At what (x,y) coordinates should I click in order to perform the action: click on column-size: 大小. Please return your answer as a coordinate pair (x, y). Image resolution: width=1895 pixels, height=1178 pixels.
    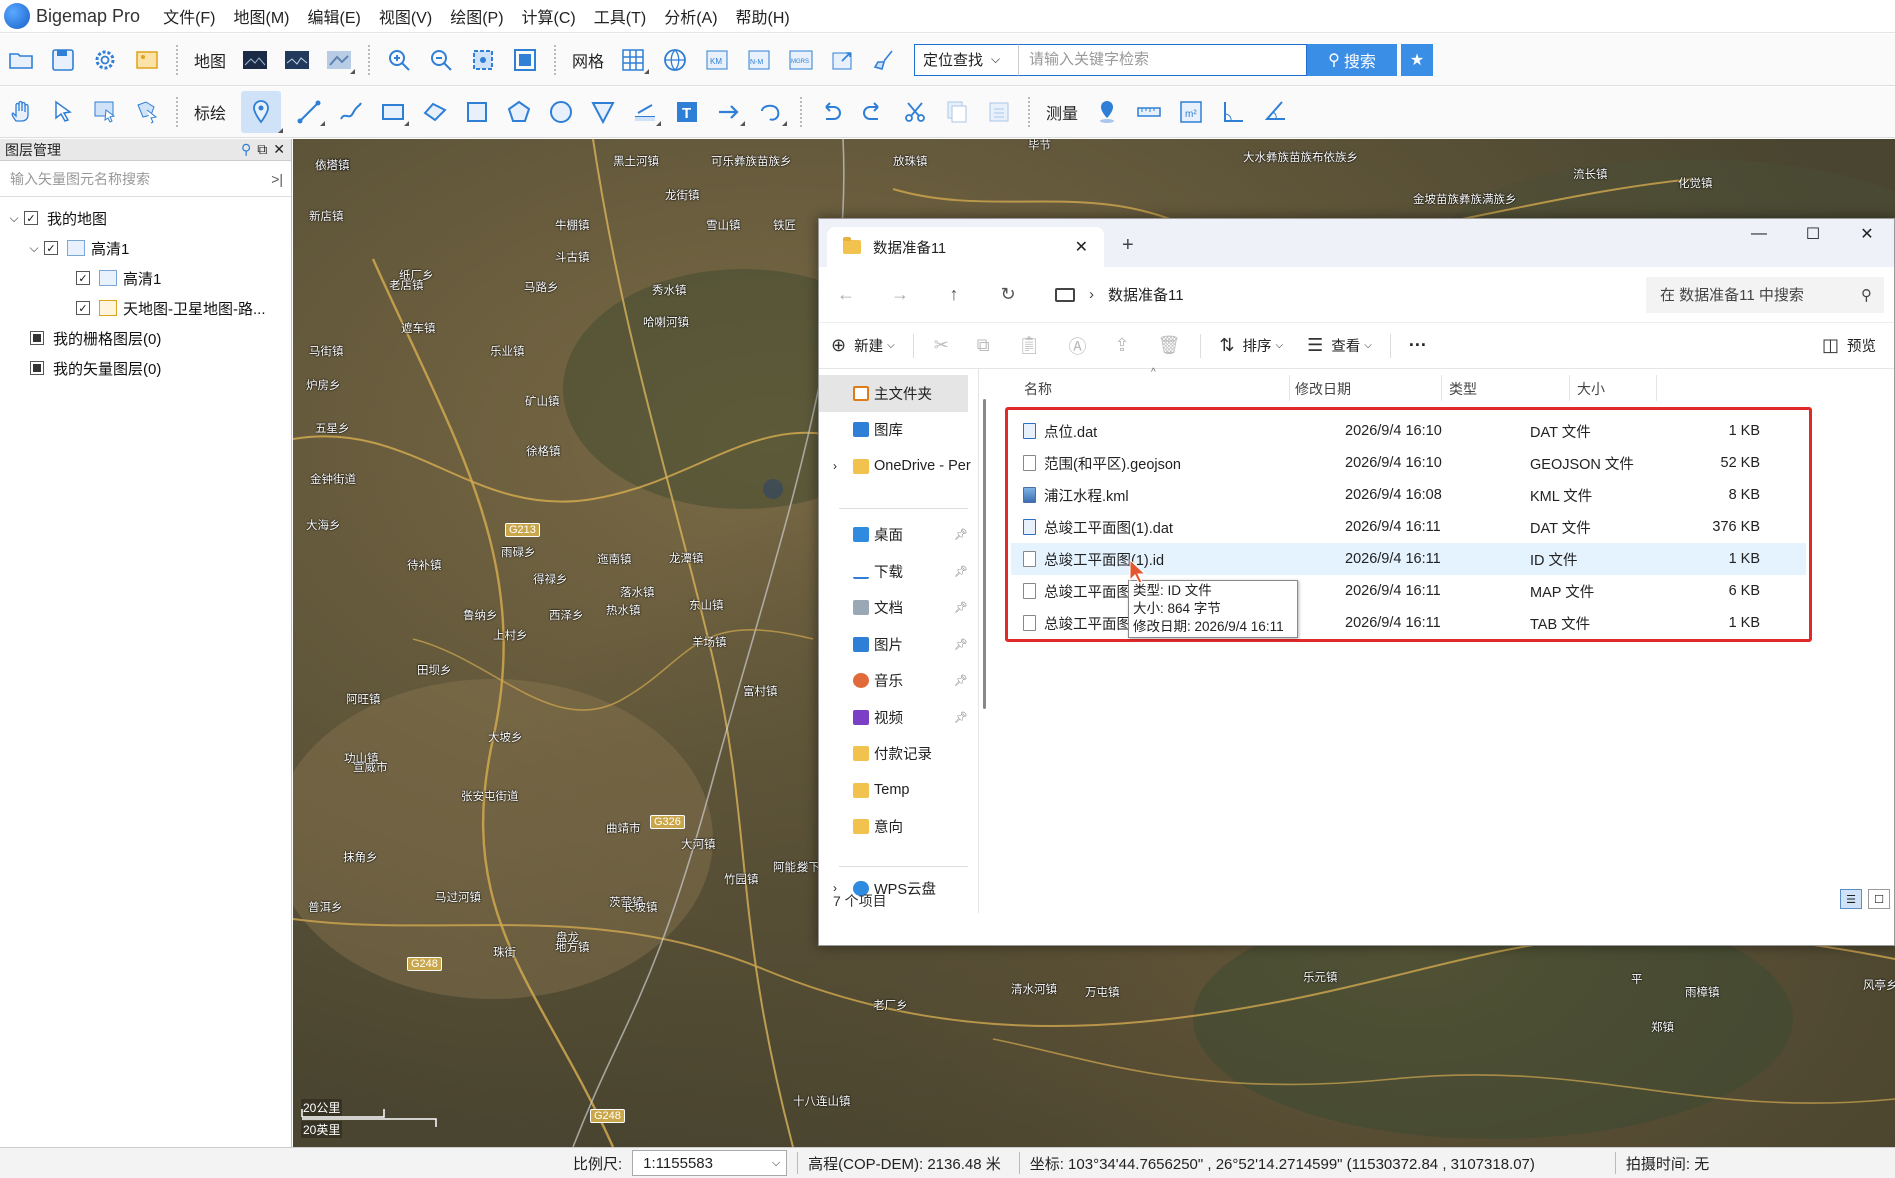
    Looking at the image, I should click on (1591, 389).